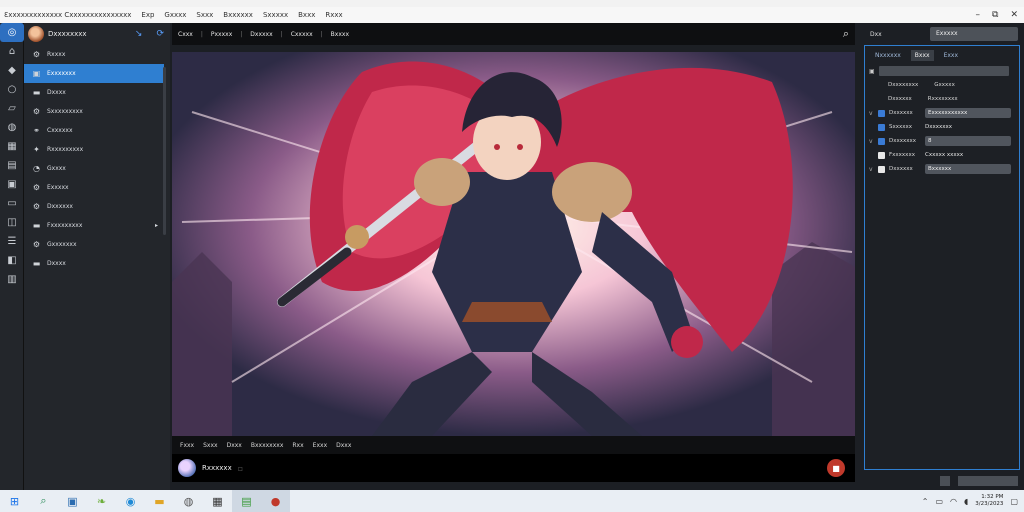 Image resolution: width=1024 pixels, height=512 pixels. Describe the element at coordinates (922, 55) in the screenshot. I see `tab-1: Bxxx` at that location.